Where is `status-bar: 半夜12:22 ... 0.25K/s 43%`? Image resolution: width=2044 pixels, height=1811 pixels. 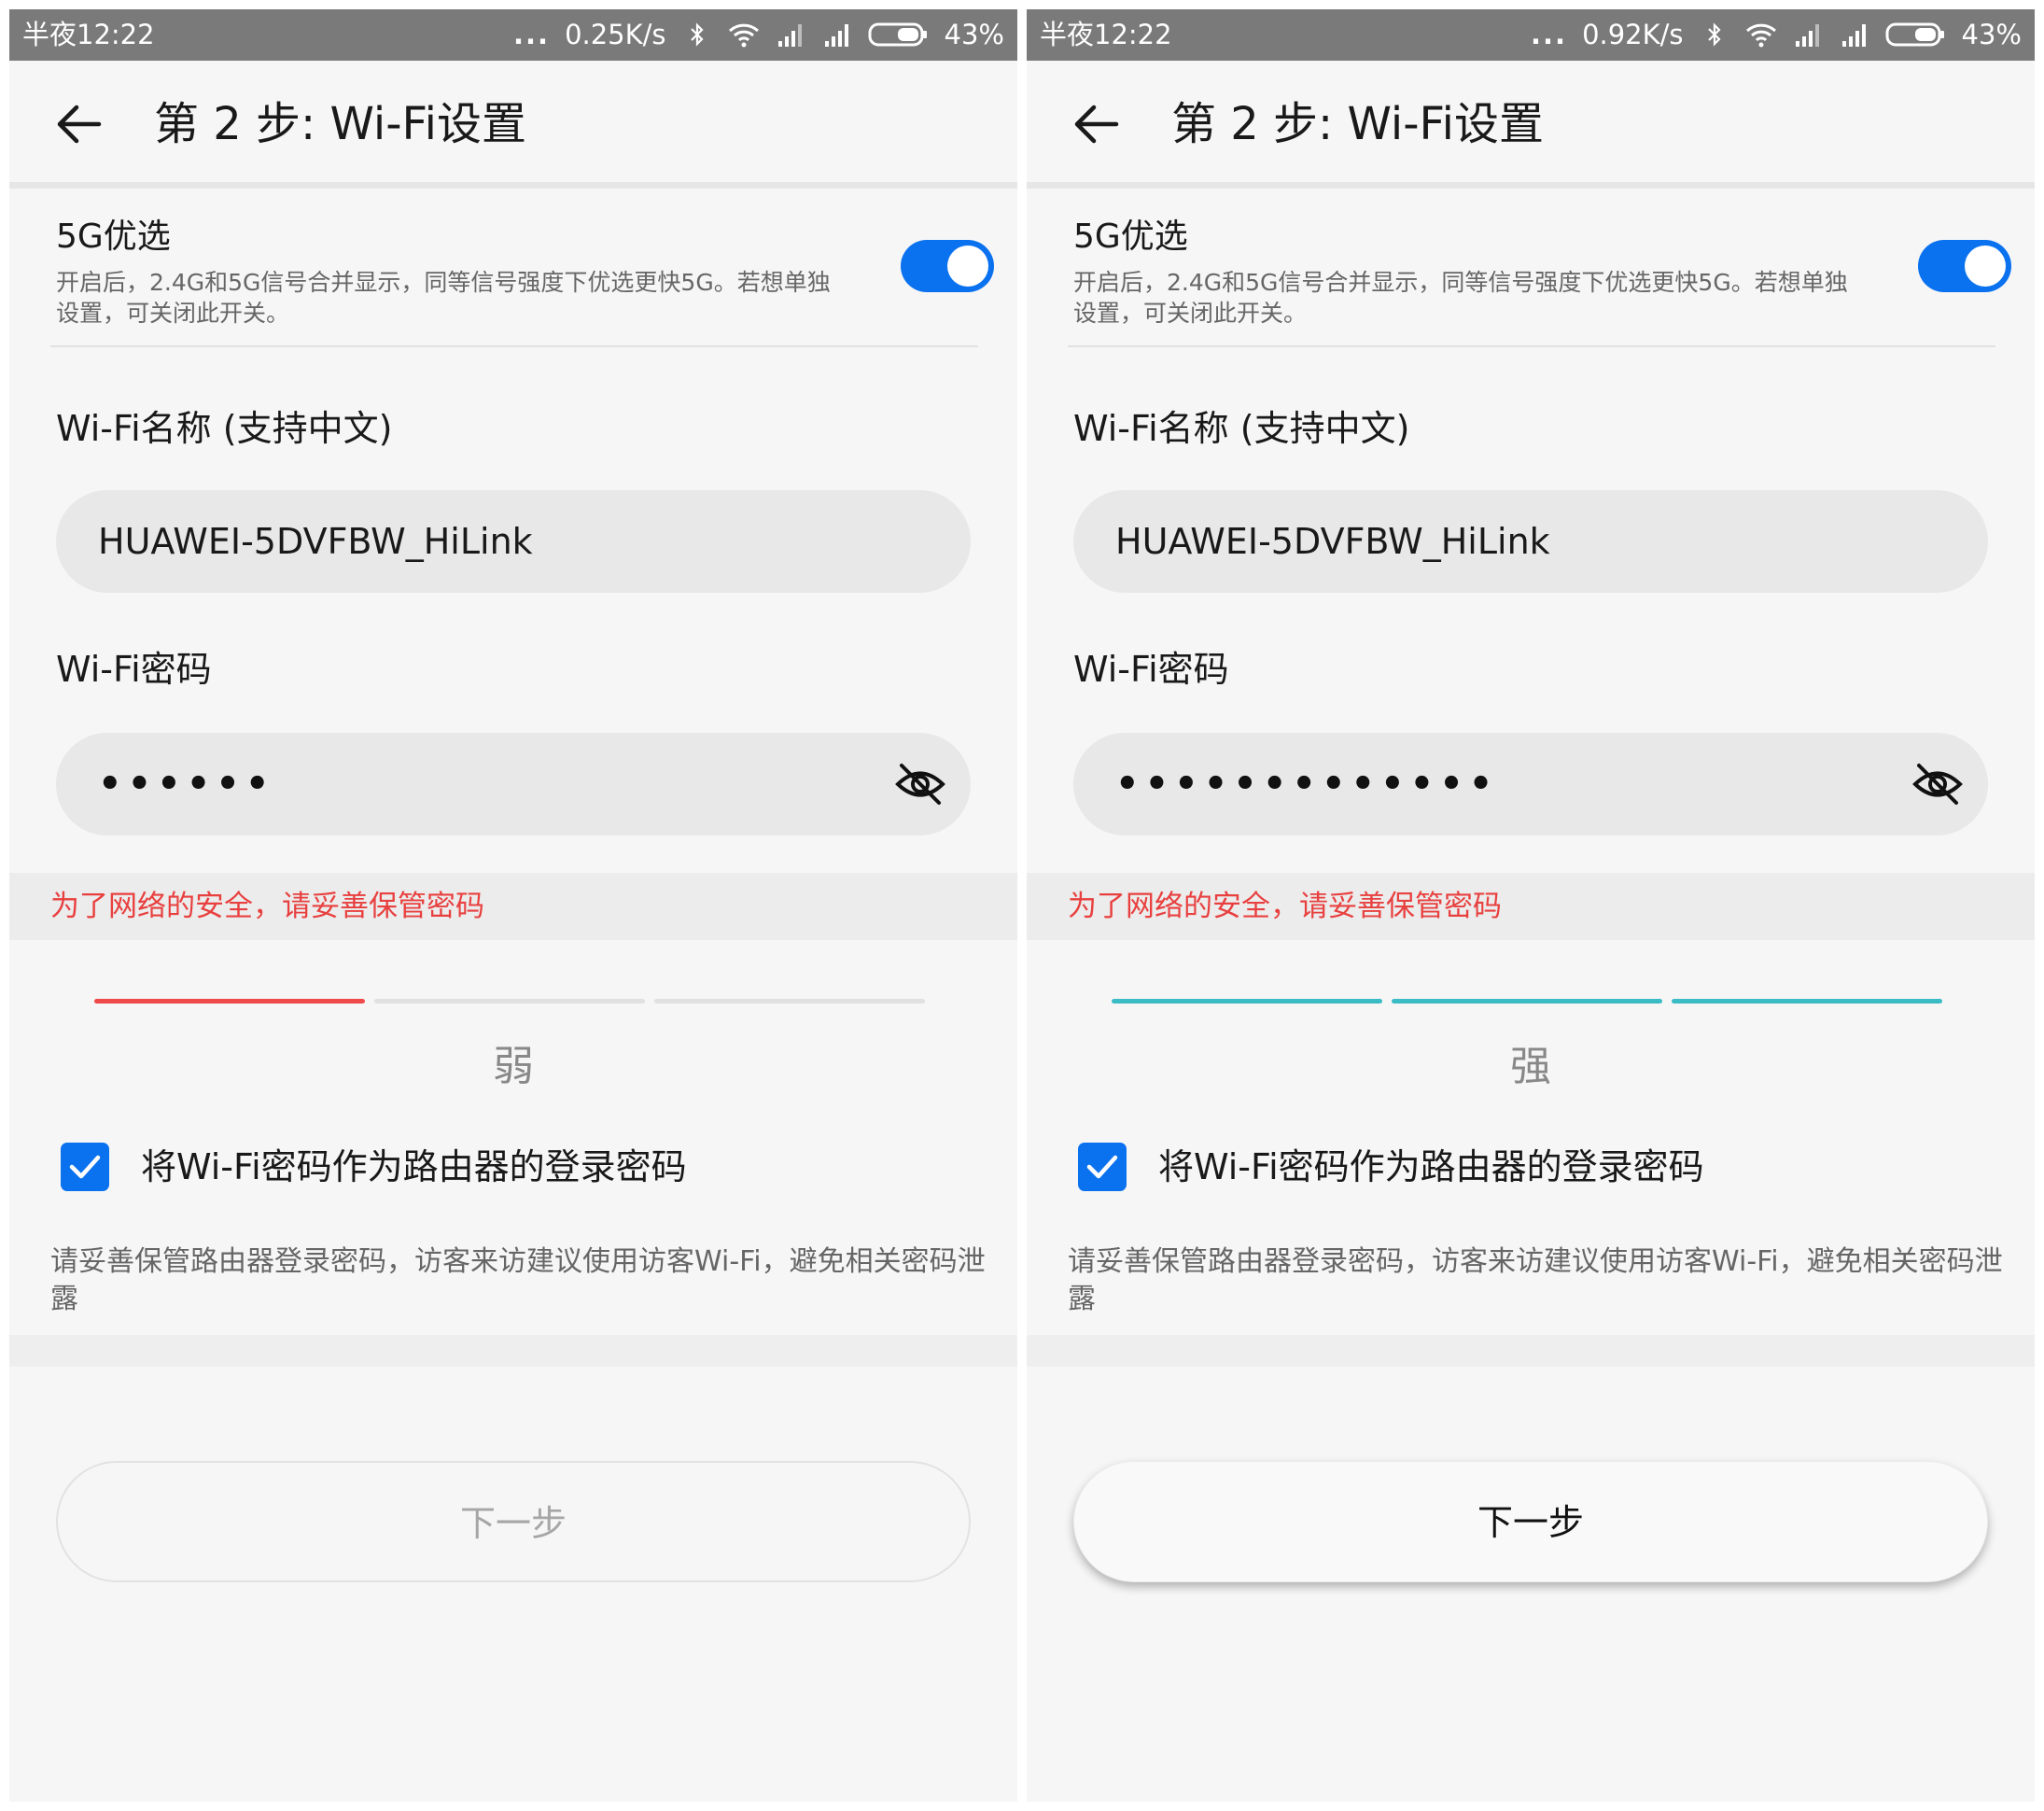
status-bar: 半夜12:22 ... 0.25K/s 43% is located at coordinates (513, 35).